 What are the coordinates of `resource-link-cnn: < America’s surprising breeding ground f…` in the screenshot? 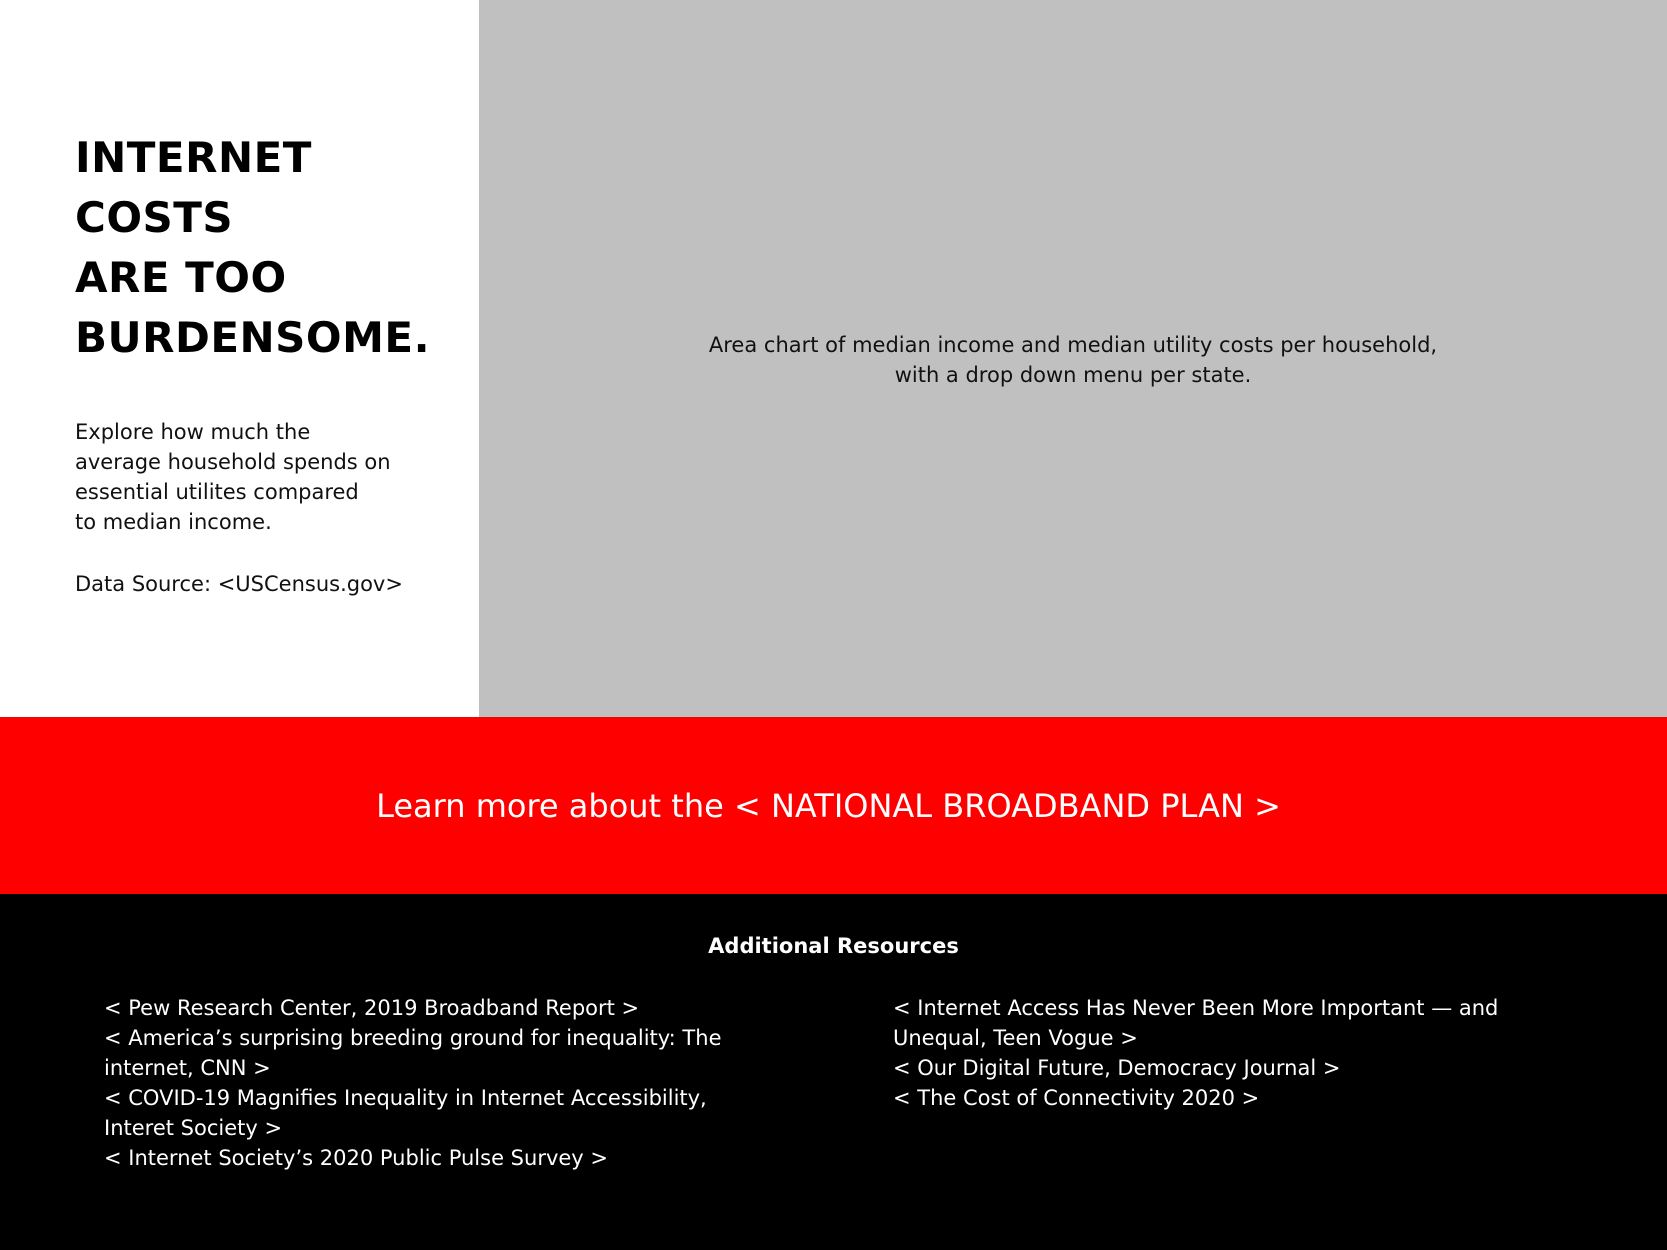 It's located at (444, 1053).